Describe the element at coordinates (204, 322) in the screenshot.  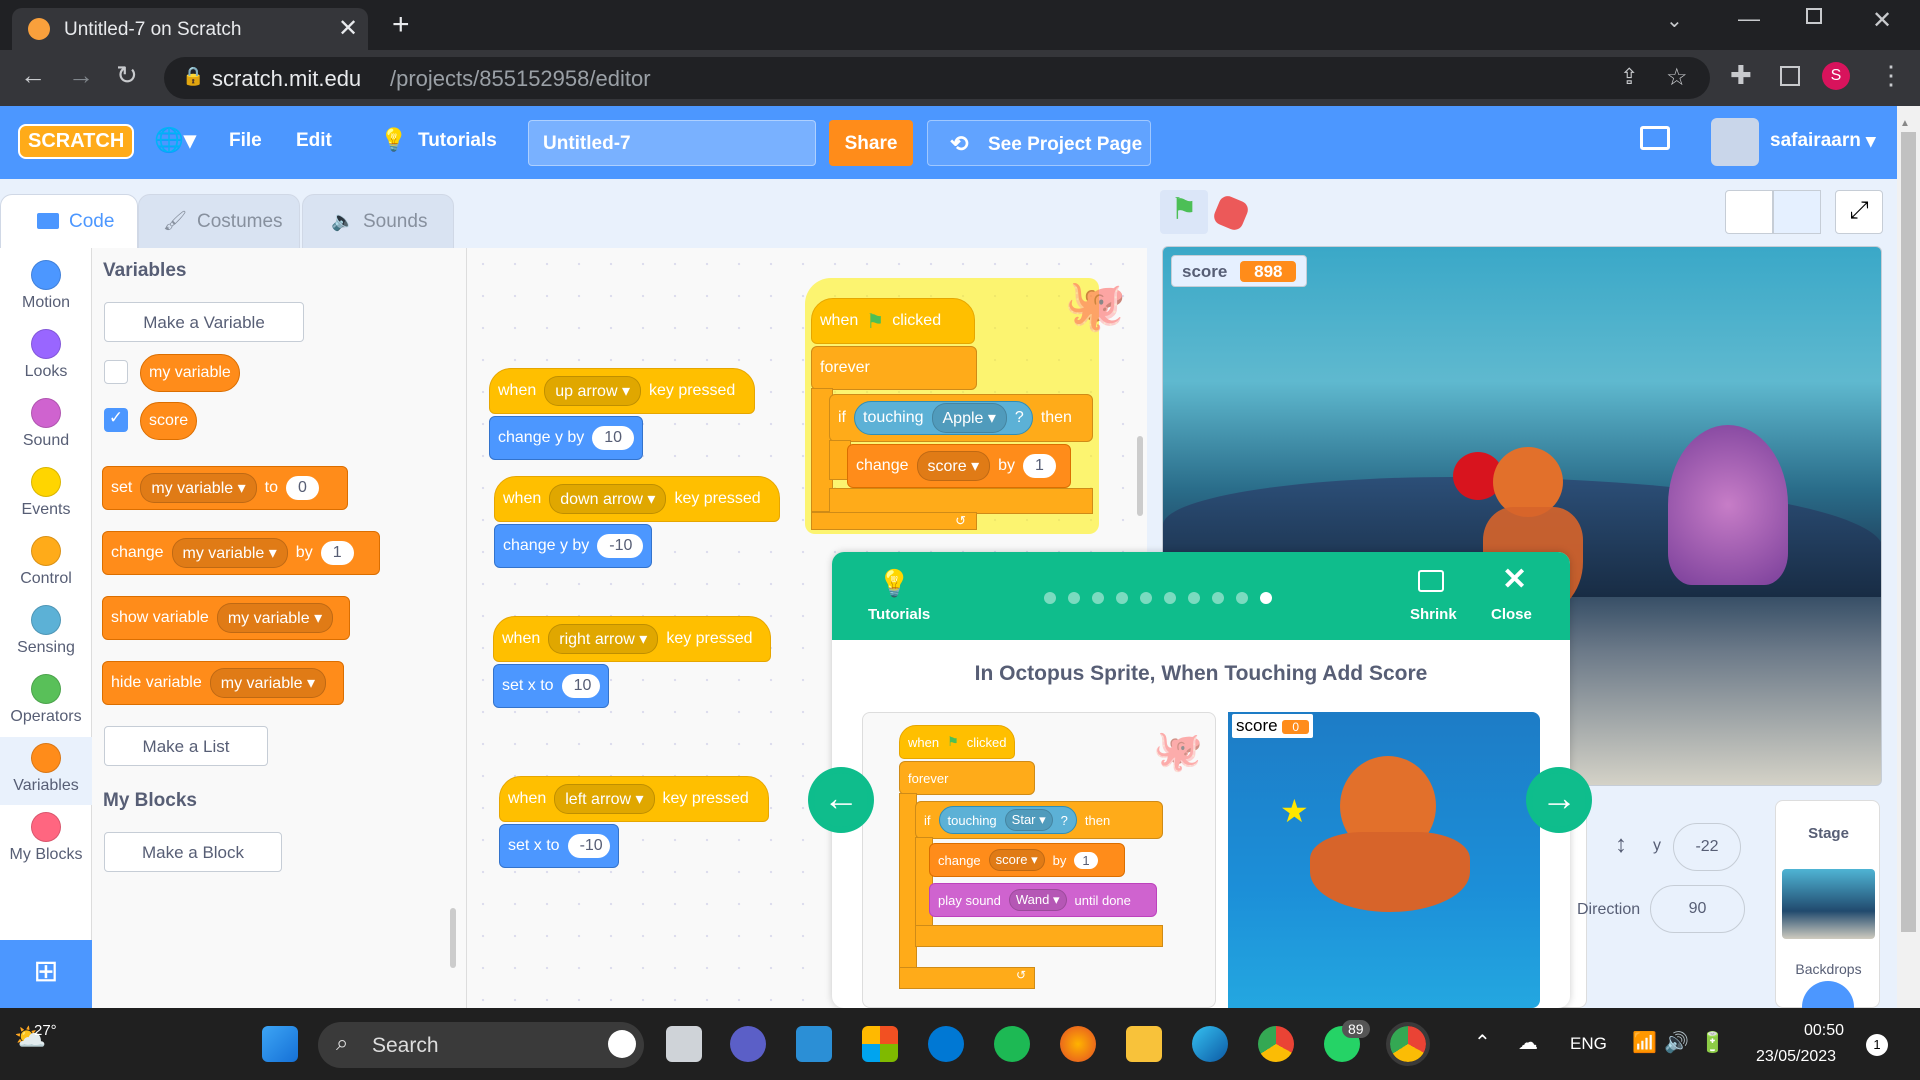
I see `make-variable-button: Make a Variable` at that location.